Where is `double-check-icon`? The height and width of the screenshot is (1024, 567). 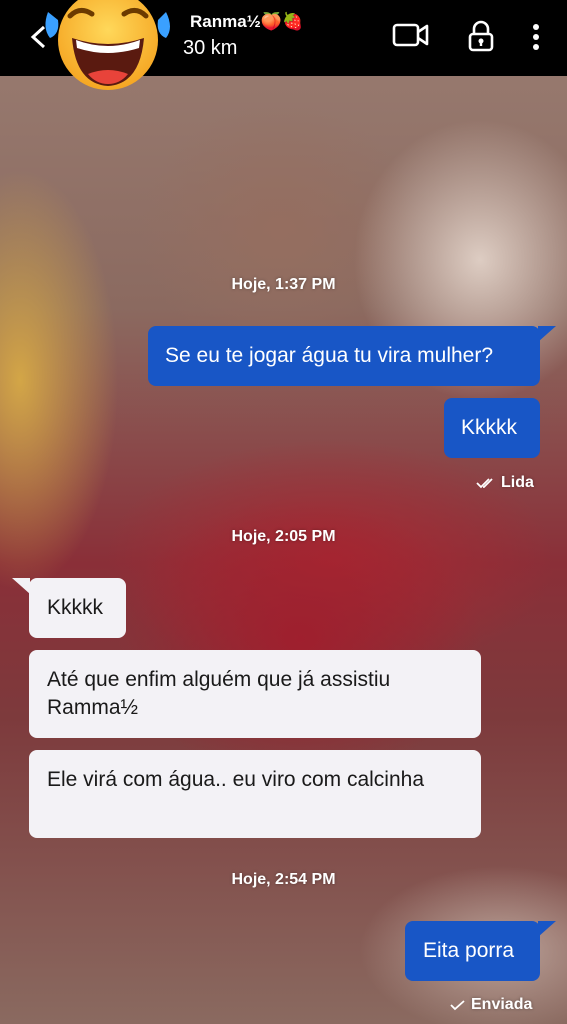
double-check-icon is located at coordinates (484, 483).